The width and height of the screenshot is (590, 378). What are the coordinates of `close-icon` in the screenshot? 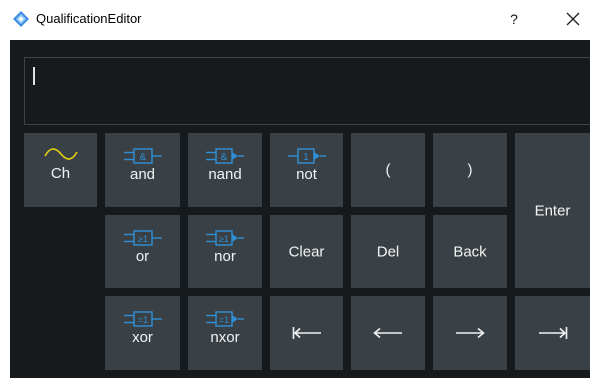 It's located at (573, 19).